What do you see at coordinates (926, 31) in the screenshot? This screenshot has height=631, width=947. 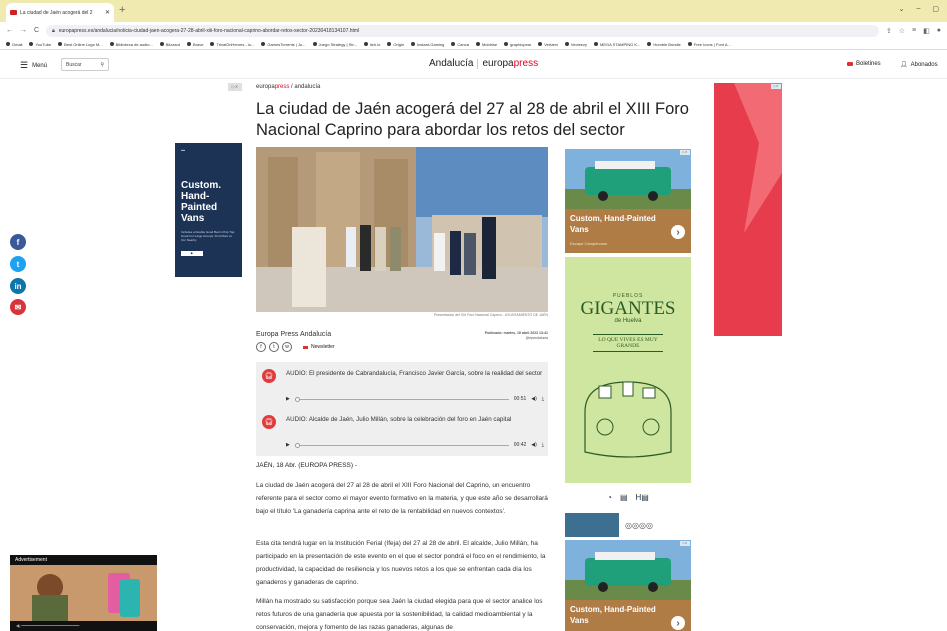 I see `sidebar-icon: ◧` at bounding box center [926, 31].